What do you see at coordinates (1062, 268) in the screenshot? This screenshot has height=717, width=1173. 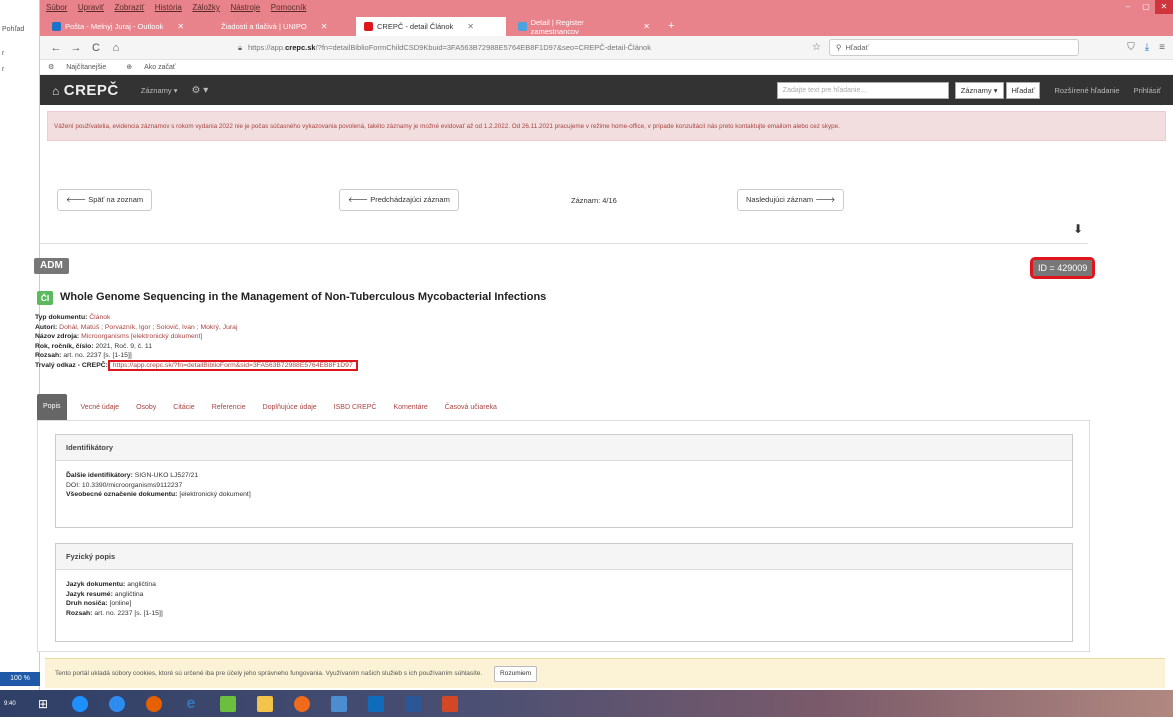 I see `record-id-badge: ID = 429009` at bounding box center [1062, 268].